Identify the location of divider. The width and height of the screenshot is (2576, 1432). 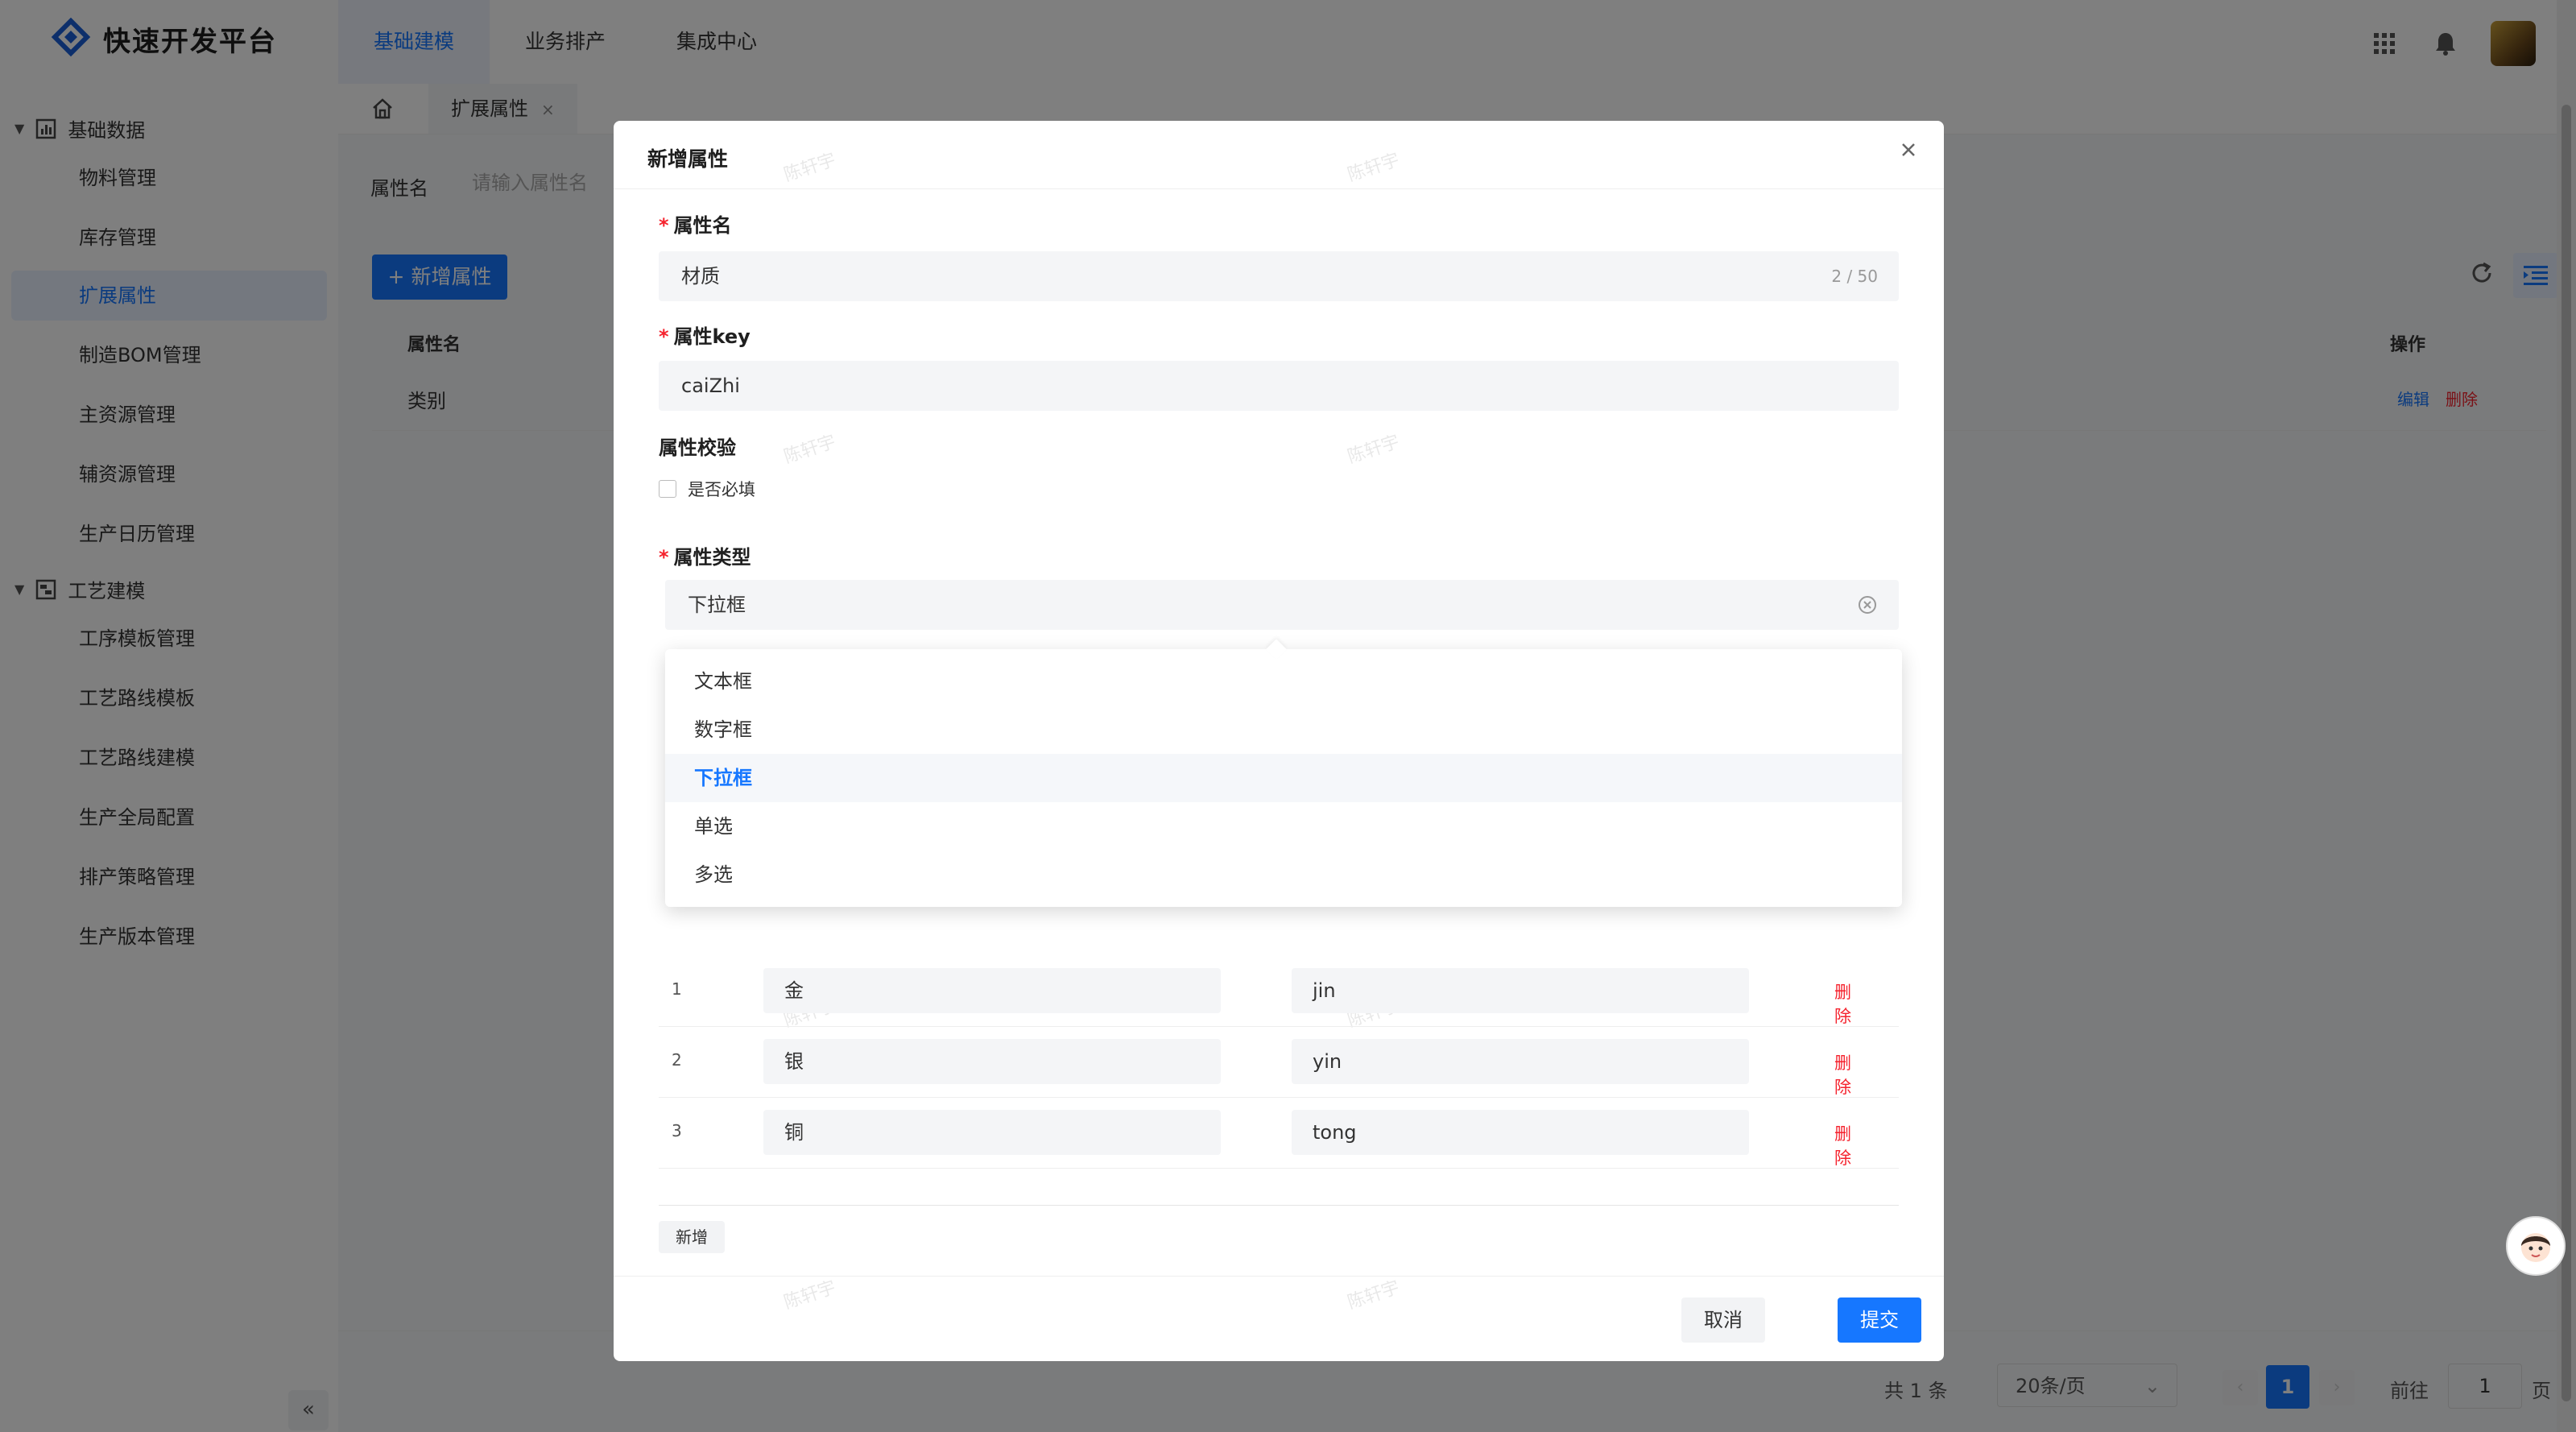
(1279, 1205).